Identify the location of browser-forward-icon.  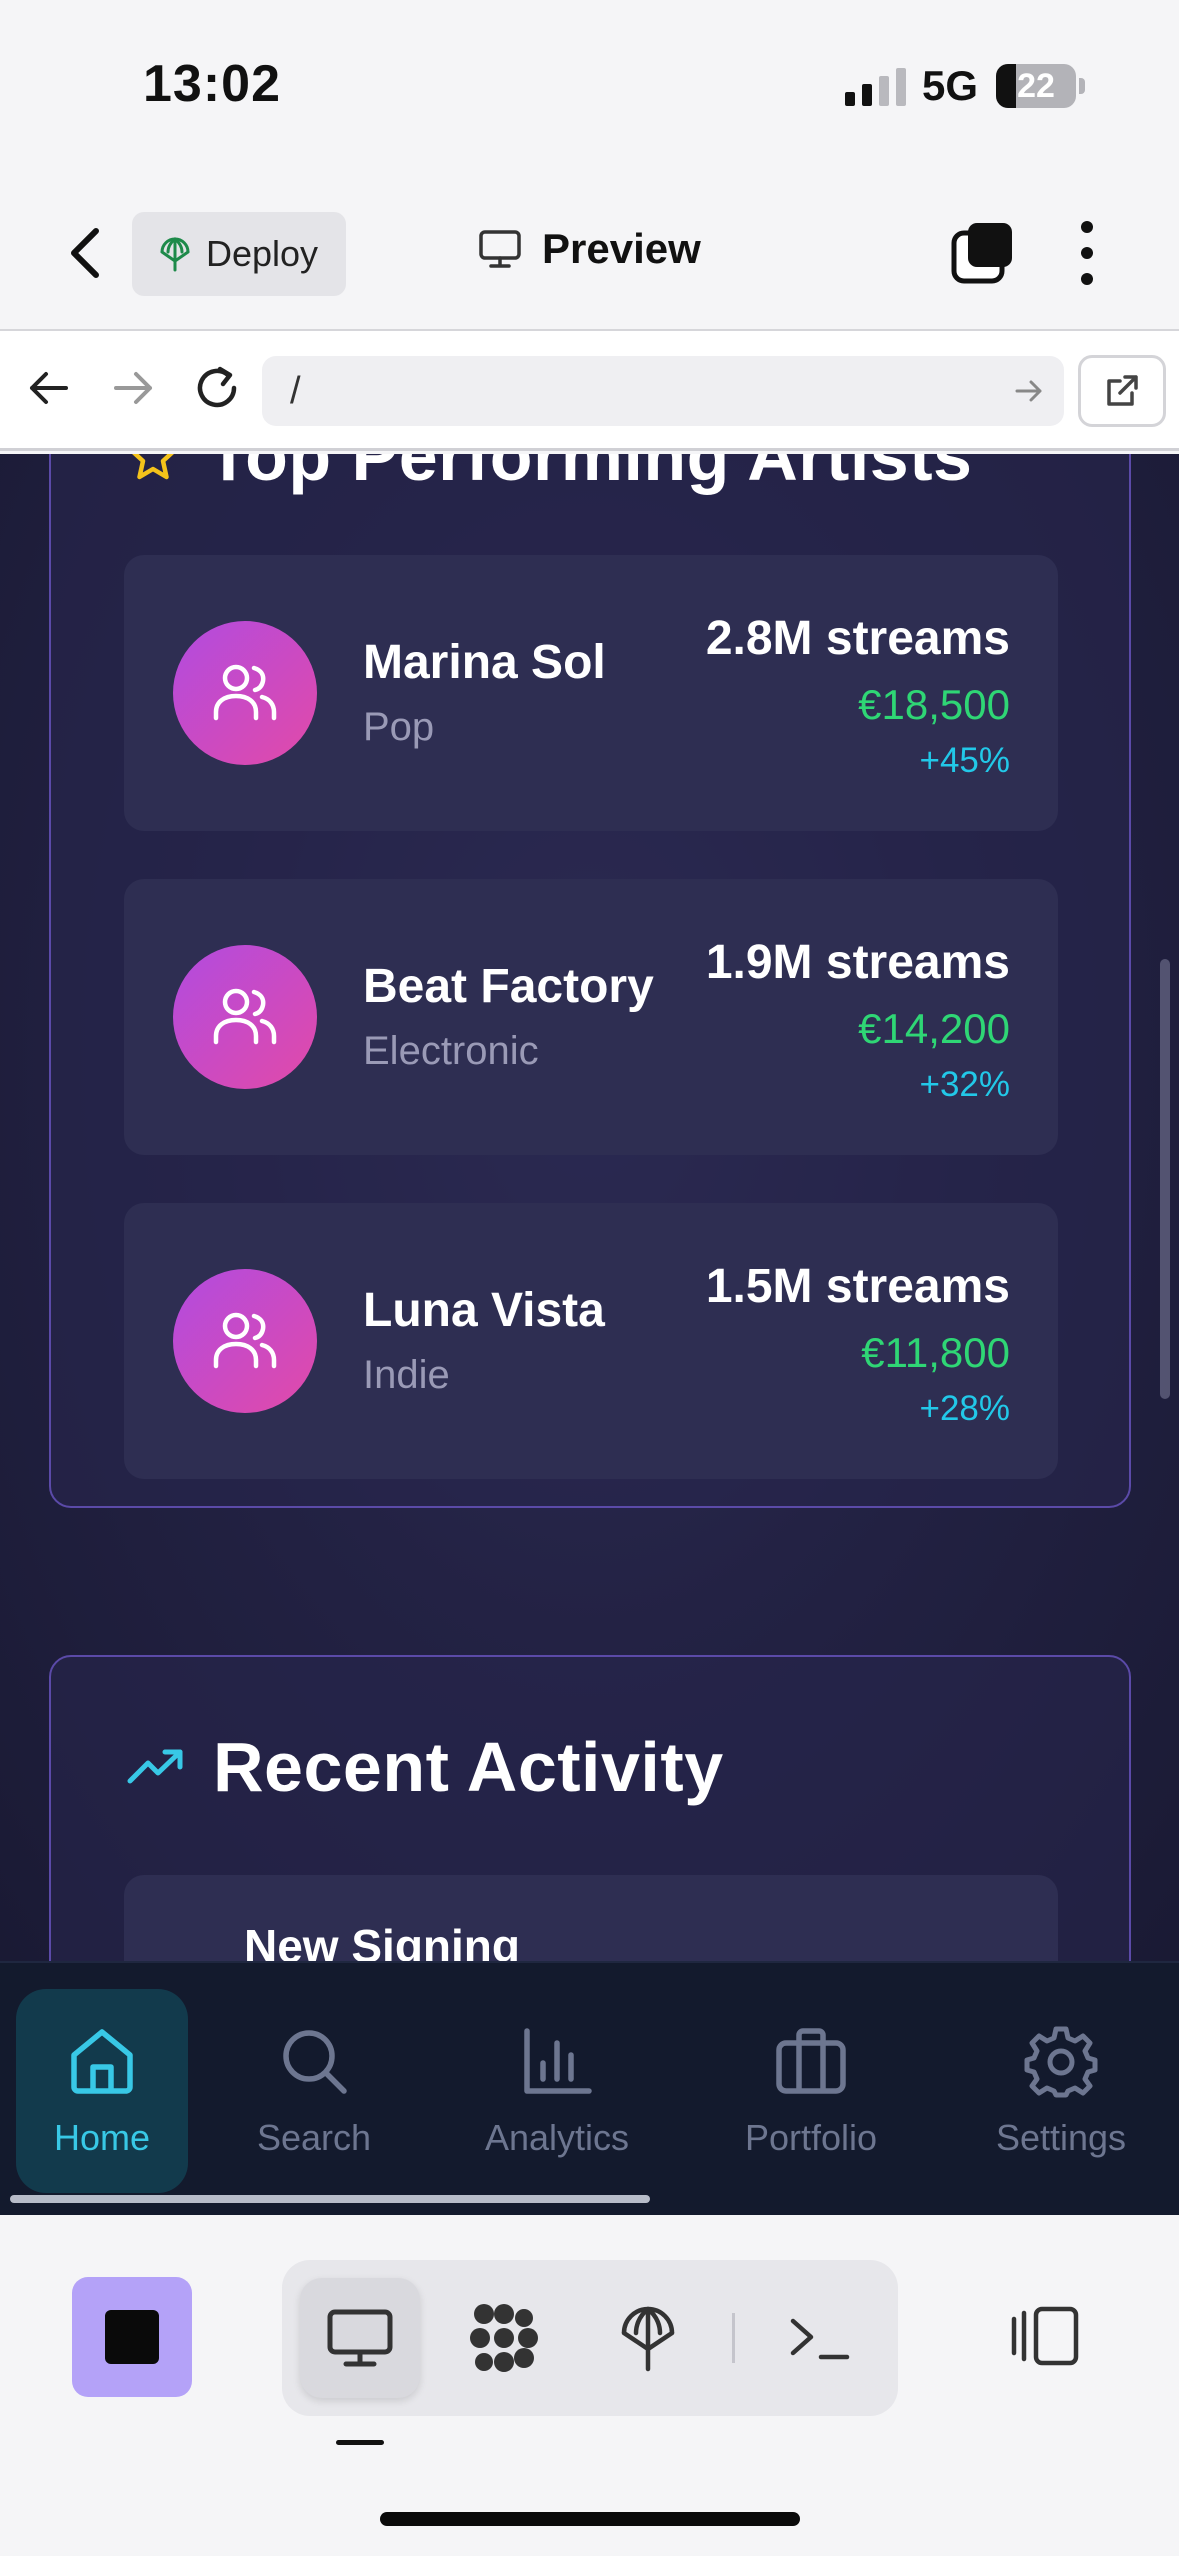
(133, 388).